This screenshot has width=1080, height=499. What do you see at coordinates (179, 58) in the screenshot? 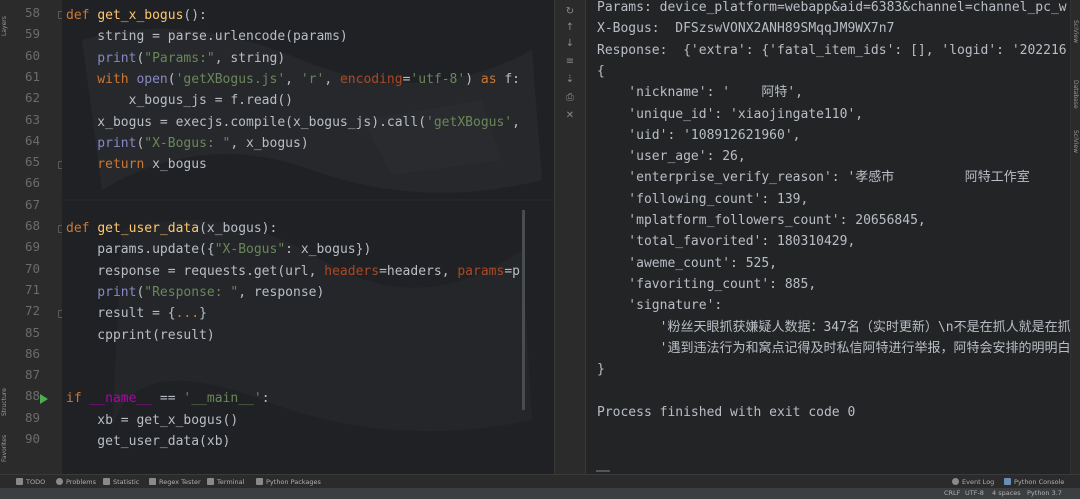
I see `code-token: "Params:"` at bounding box center [179, 58].